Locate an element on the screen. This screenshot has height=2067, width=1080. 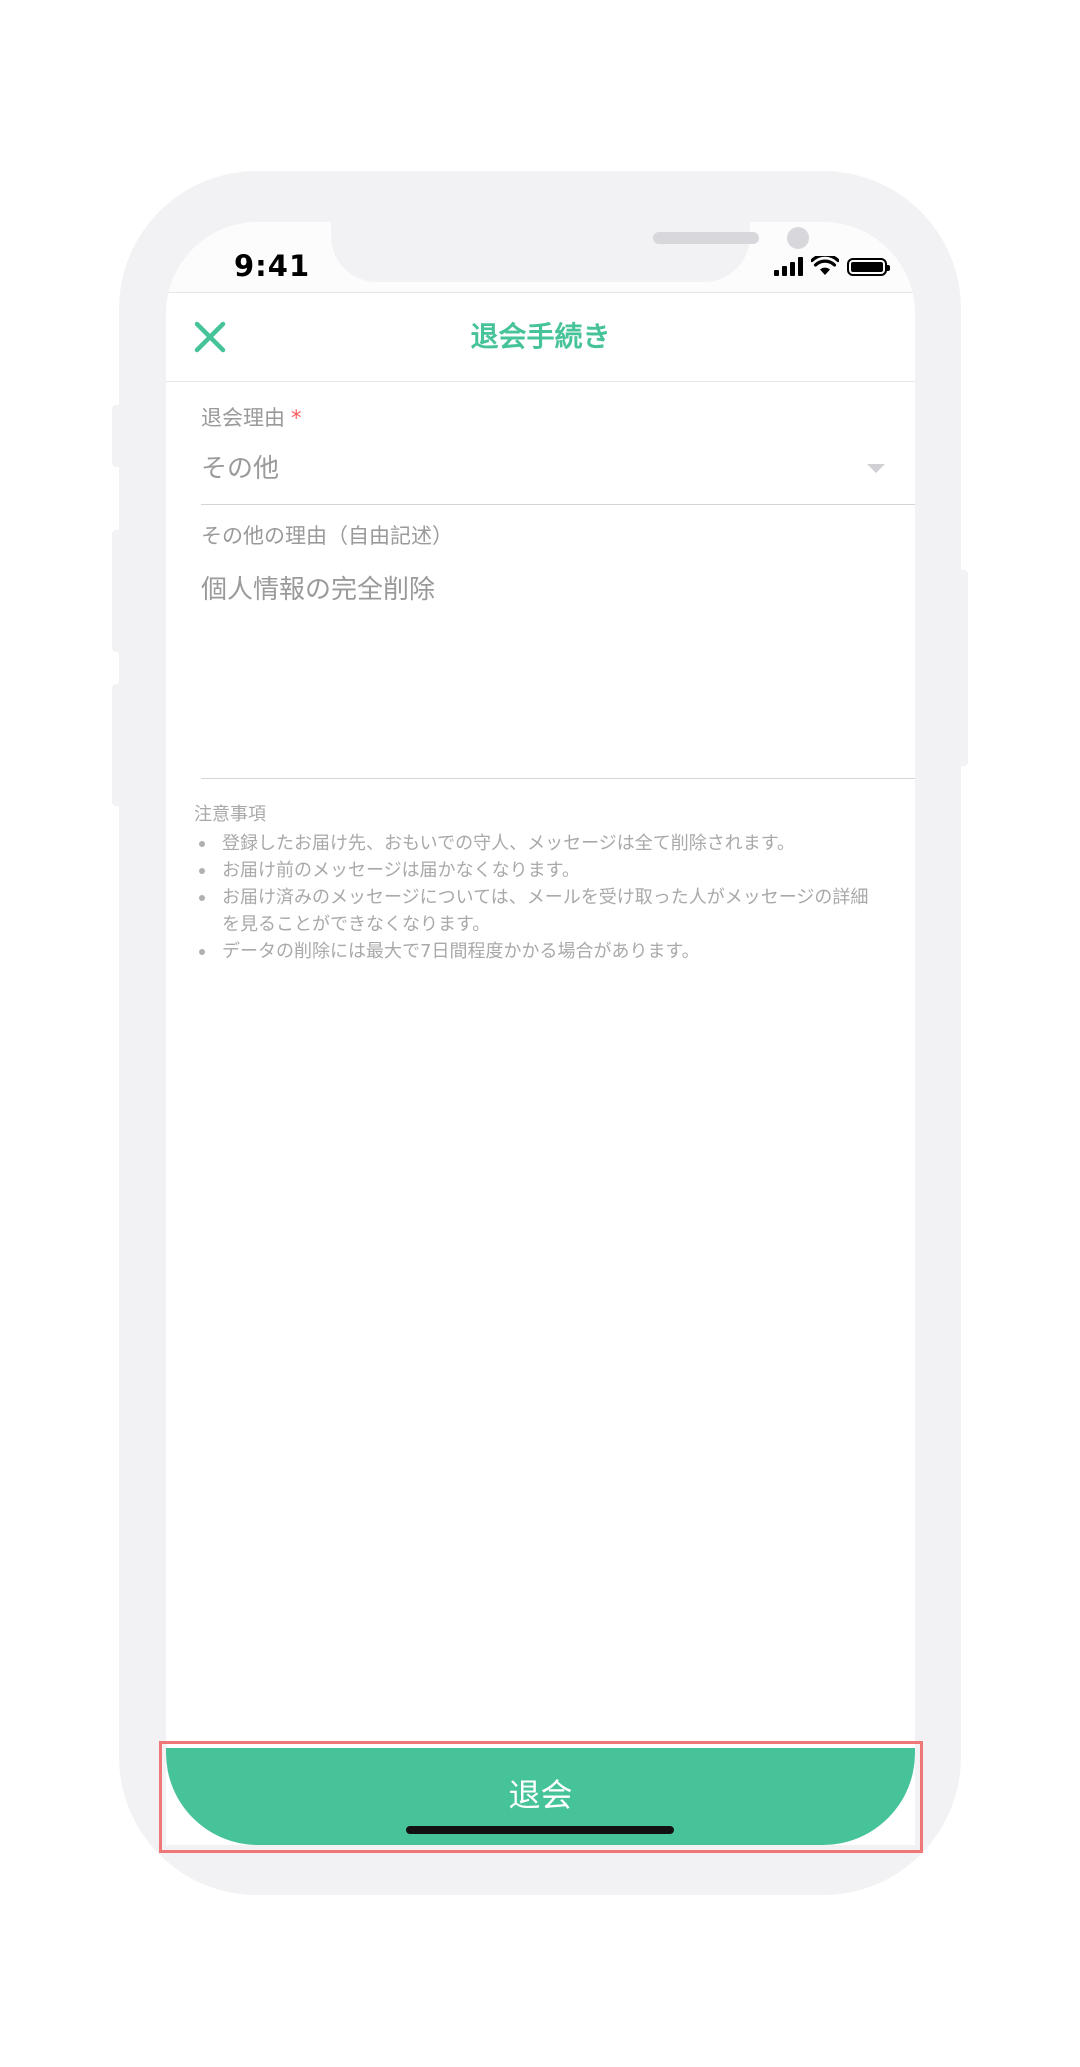
other-reason-textarea: 個人情報の完全削除 is located at coordinates (558, 664).